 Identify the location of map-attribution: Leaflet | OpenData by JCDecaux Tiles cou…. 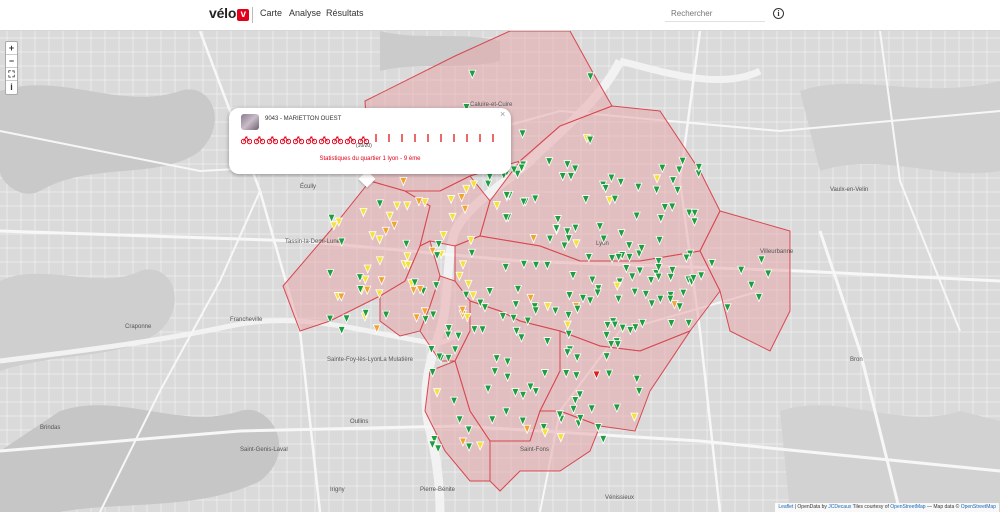
(887, 507).